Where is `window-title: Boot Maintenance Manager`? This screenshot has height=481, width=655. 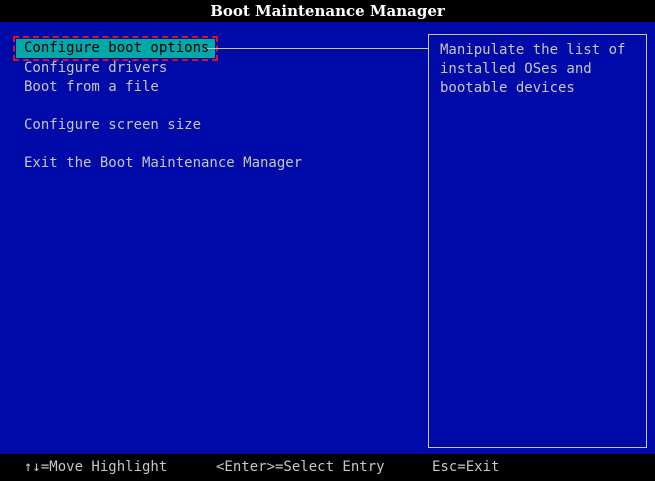 window-title: Boot Maintenance Manager is located at coordinates (327, 11).